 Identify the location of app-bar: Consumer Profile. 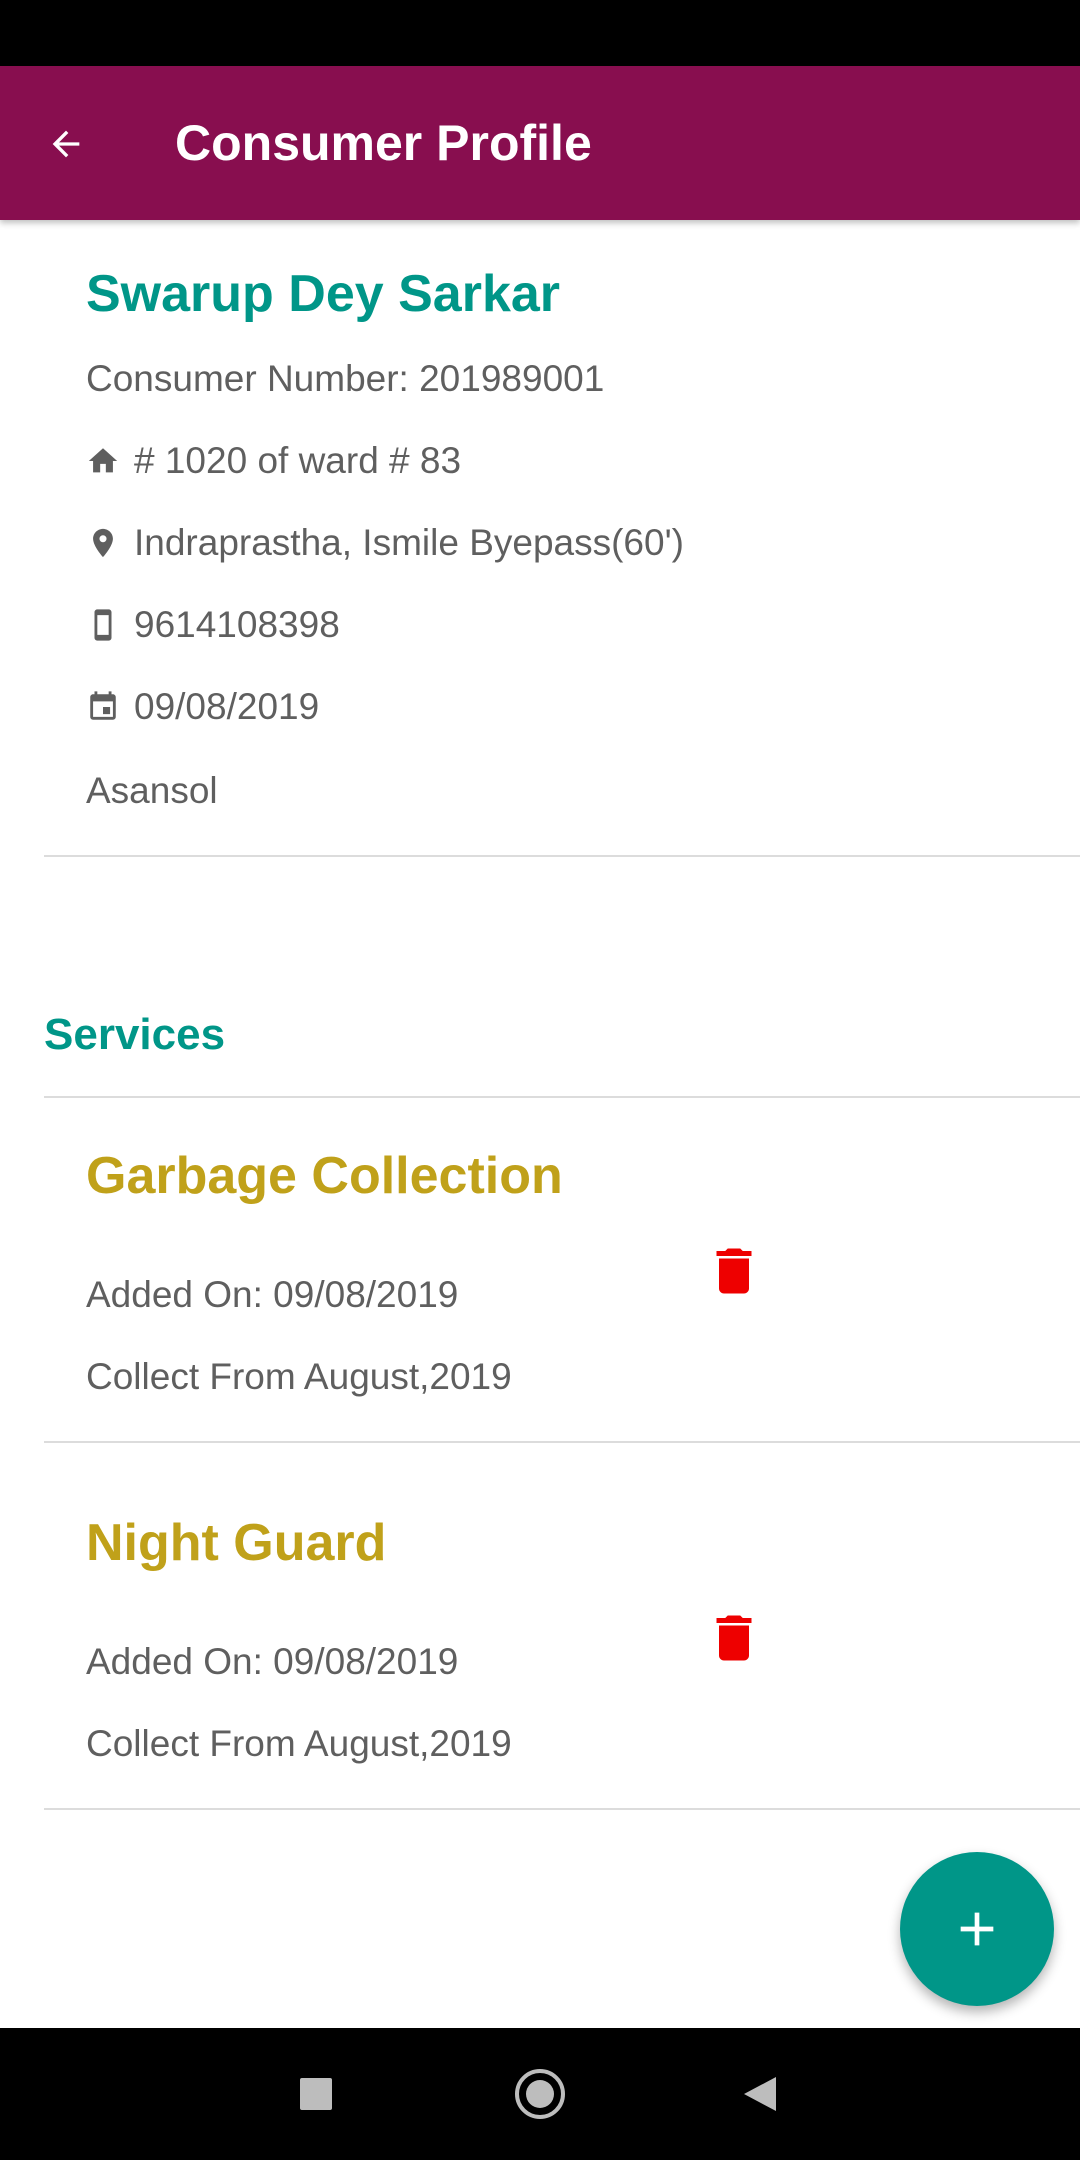
(540, 143).